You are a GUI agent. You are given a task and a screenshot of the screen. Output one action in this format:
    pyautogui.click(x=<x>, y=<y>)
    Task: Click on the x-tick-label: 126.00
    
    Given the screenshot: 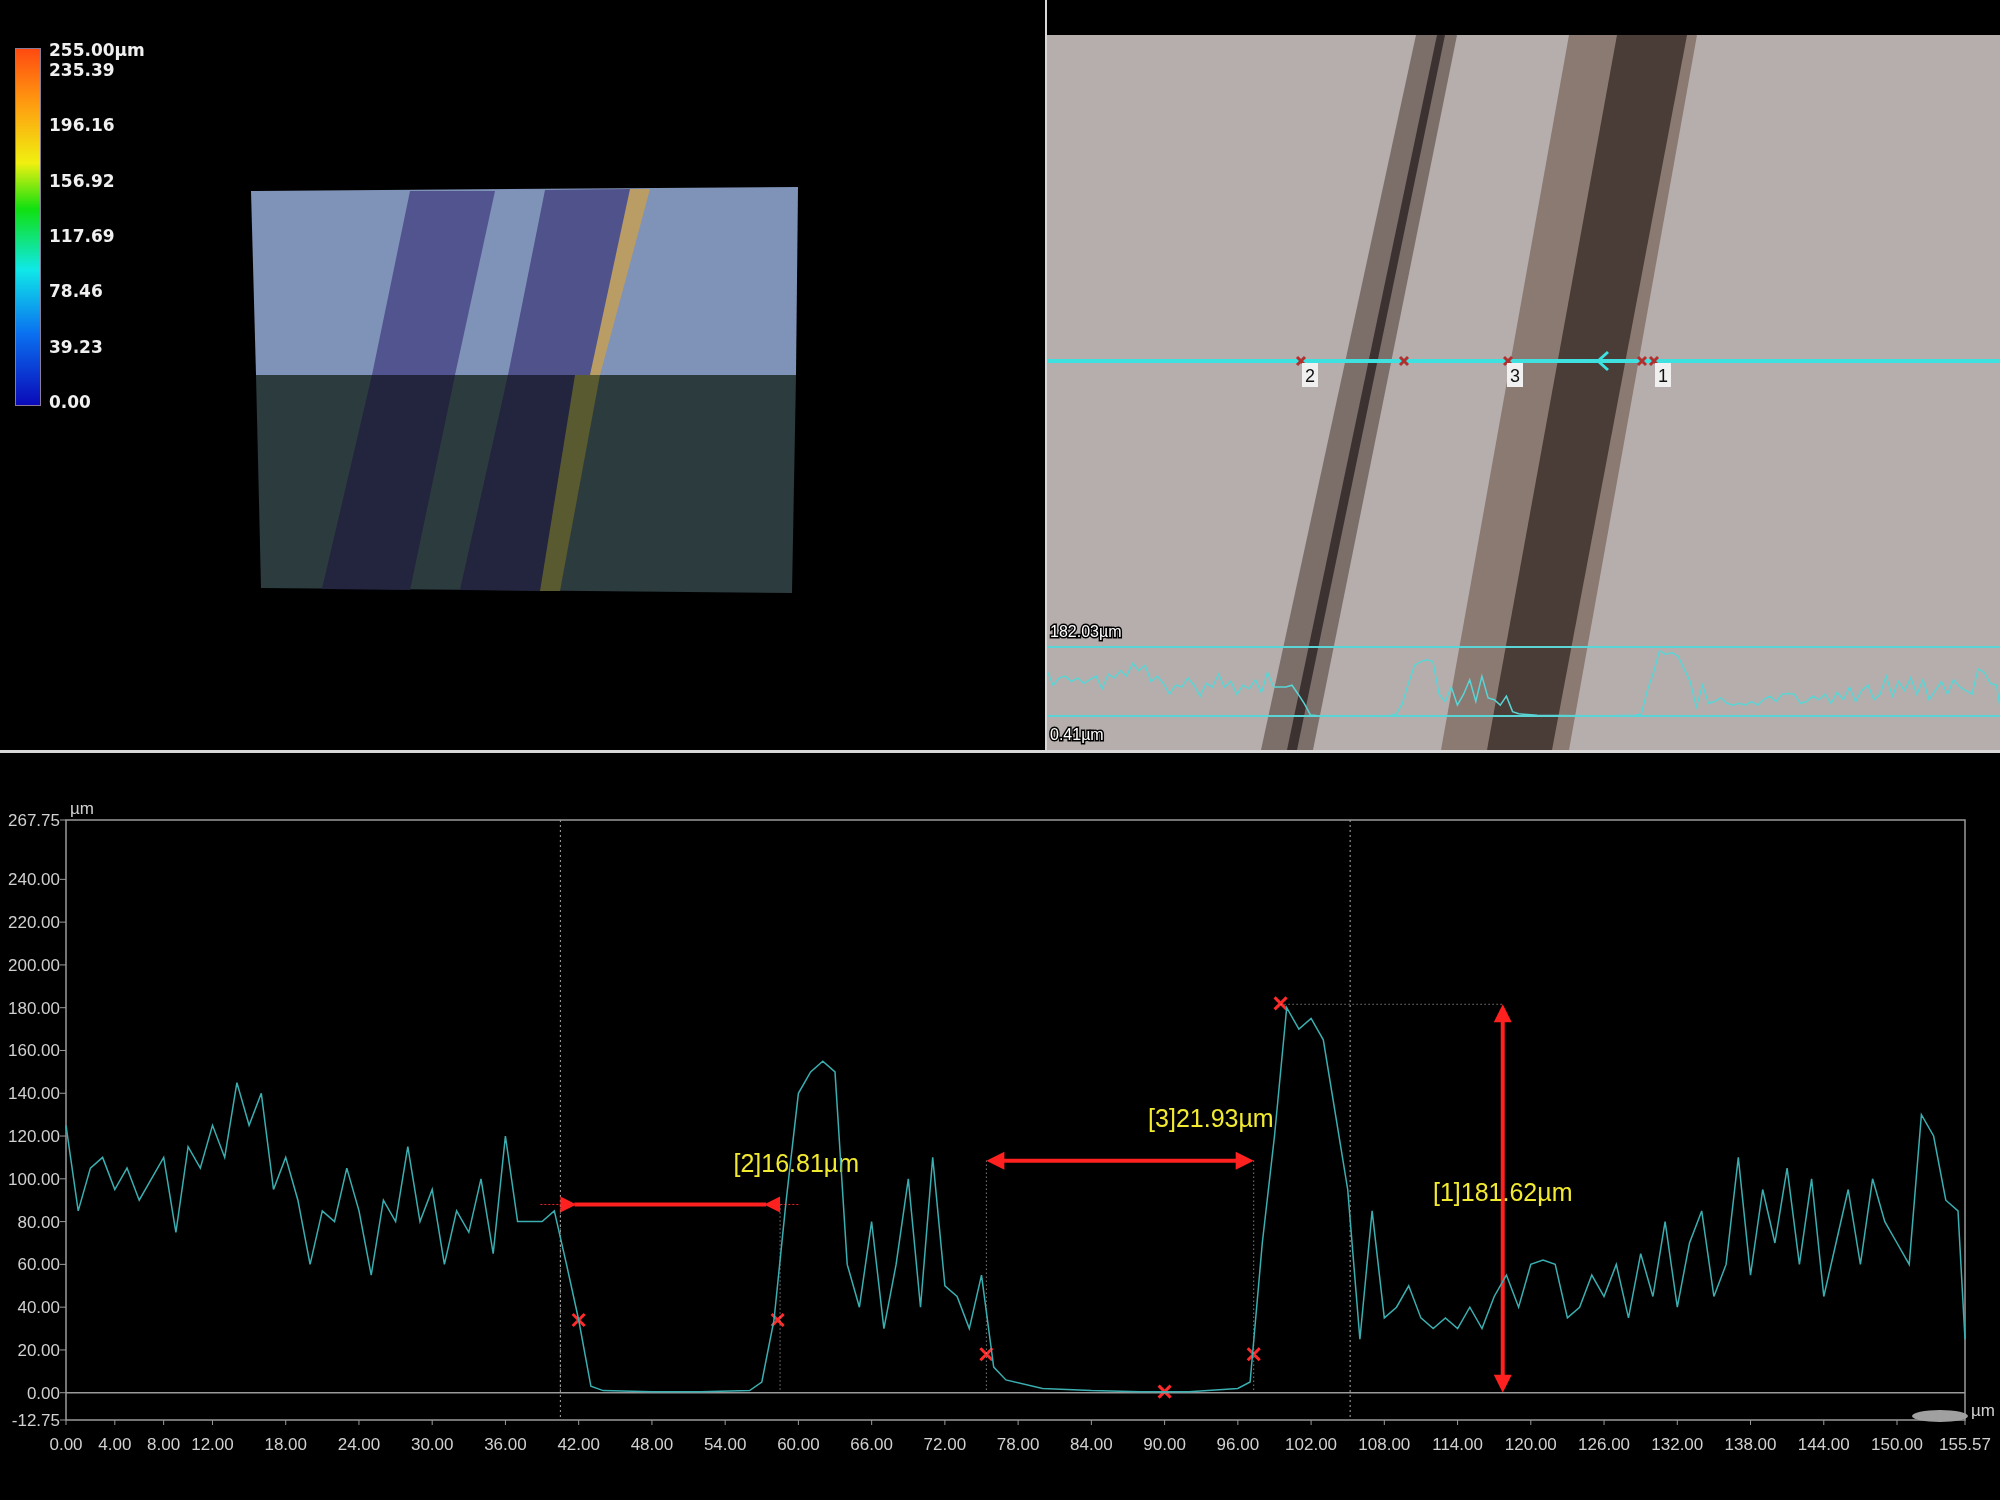 What is the action you would take?
    pyautogui.click(x=1604, y=1444)
    